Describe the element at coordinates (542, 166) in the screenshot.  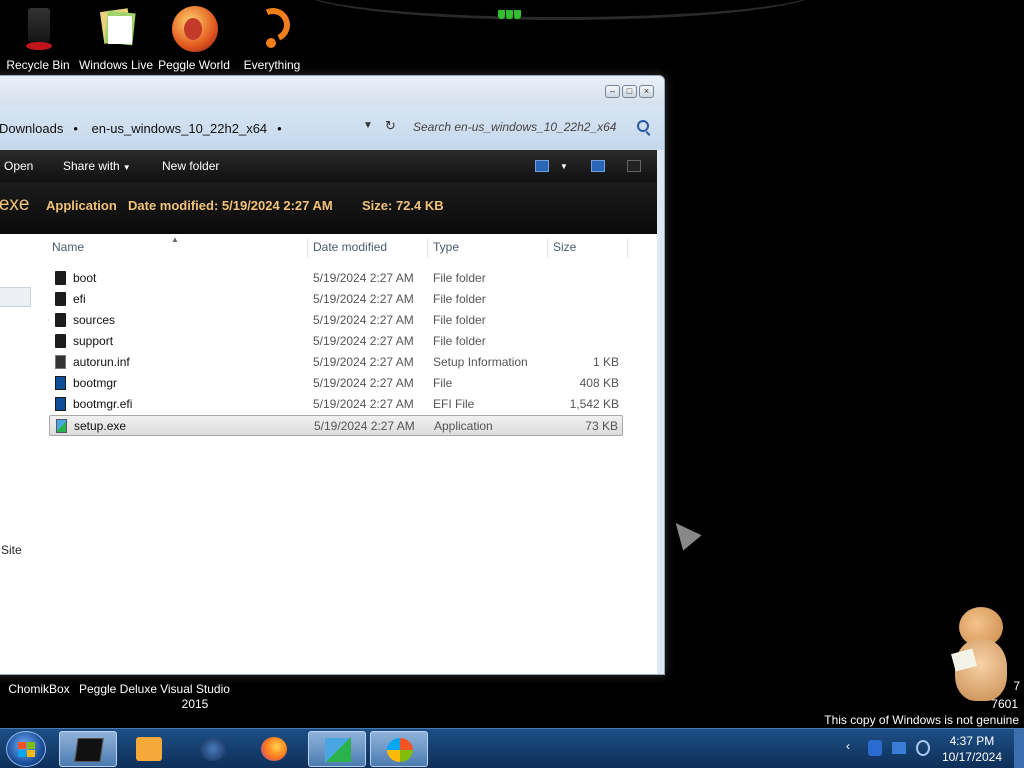
I see `change-view-icon` at that location.